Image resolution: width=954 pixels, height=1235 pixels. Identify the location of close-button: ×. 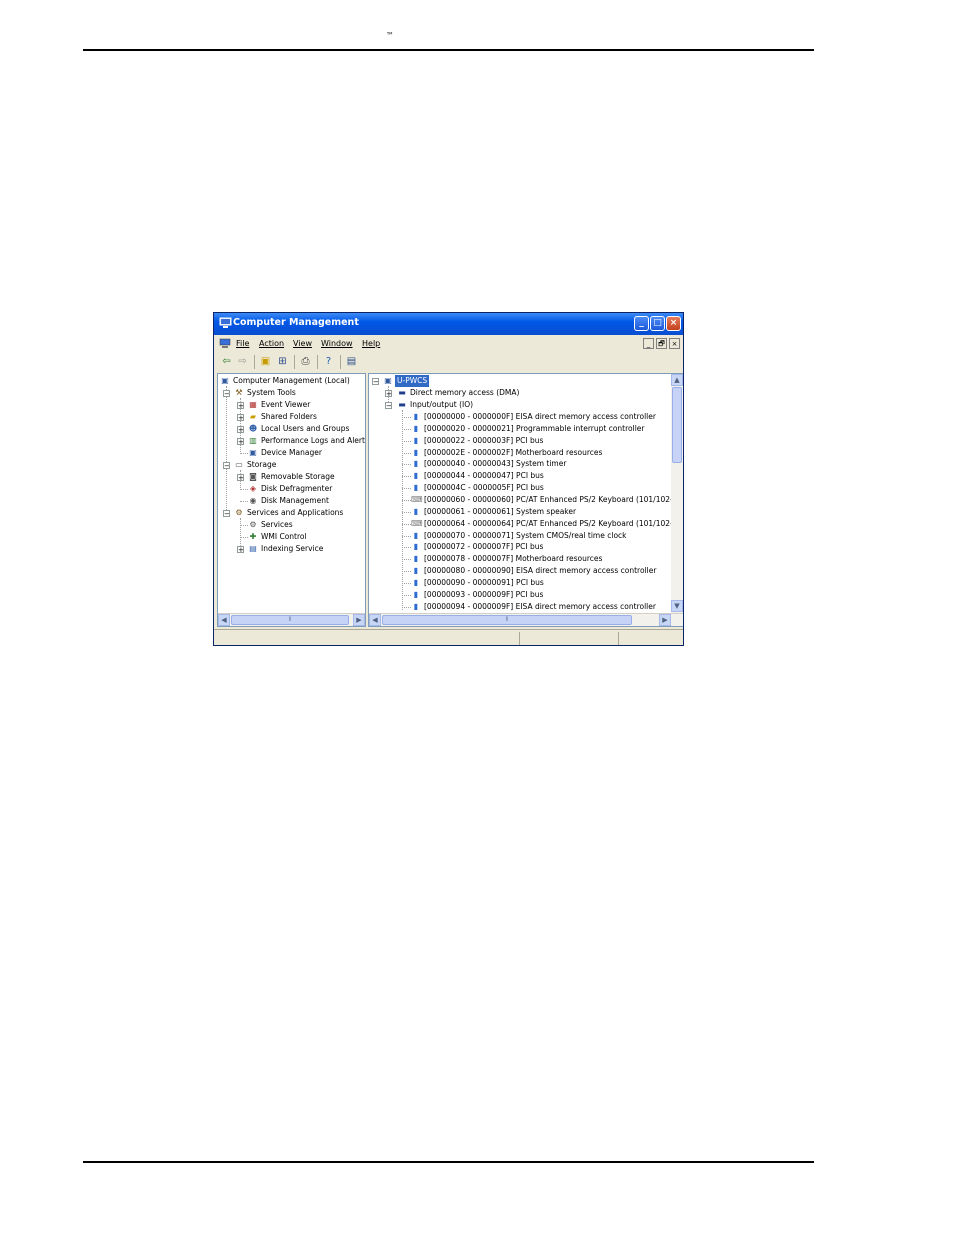
(673, 323).